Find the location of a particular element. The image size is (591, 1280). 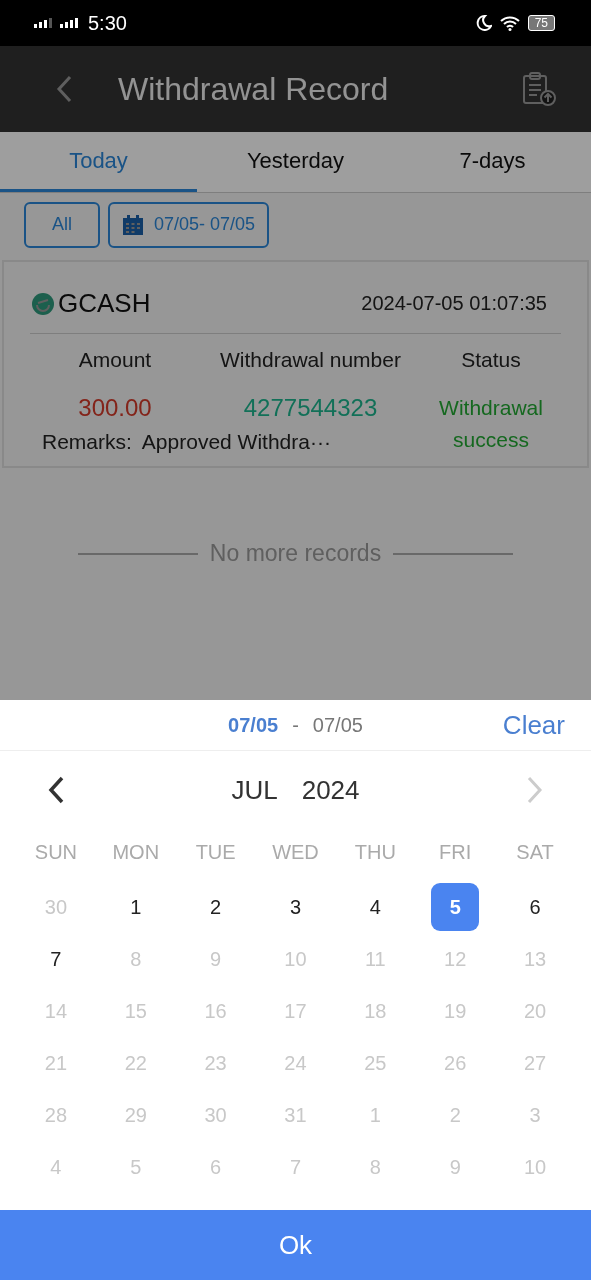

calendar-day: 6 is located at coordinates (535, 907).